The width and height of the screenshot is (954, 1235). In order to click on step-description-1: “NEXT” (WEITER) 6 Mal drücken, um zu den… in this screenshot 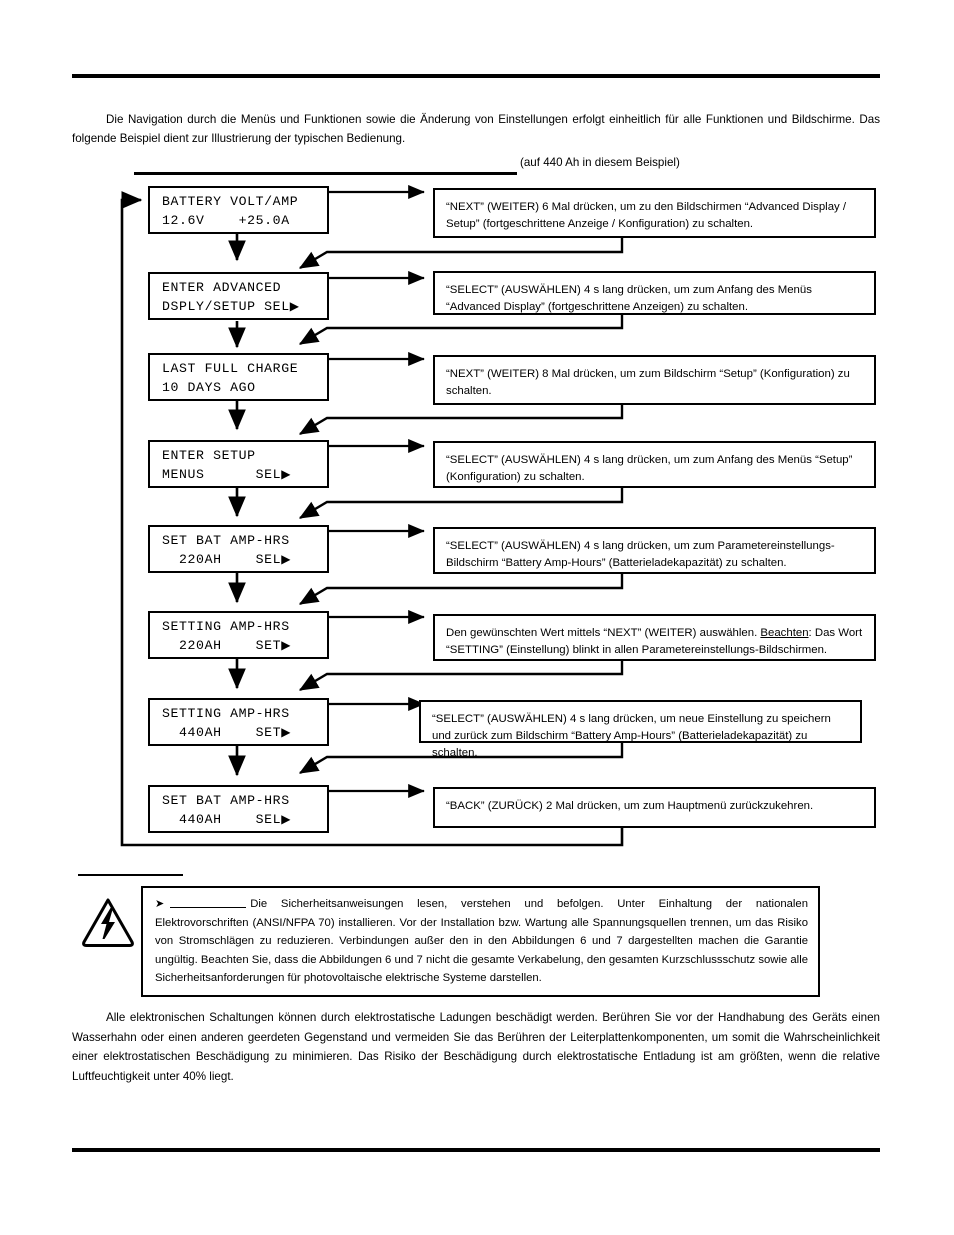, I will do `click(654, 213)`.